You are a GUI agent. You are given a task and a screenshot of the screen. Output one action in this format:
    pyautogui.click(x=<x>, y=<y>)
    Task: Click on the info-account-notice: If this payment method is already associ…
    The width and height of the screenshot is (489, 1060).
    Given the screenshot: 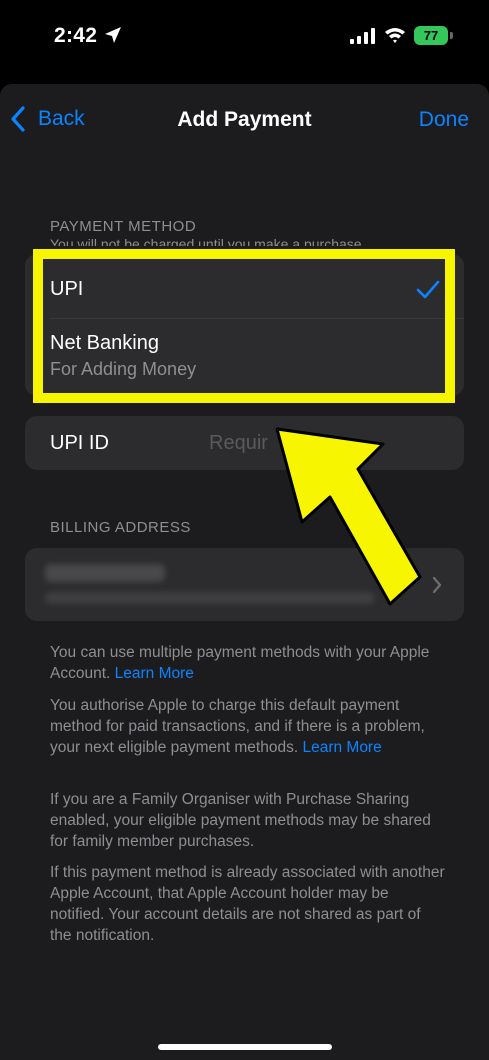 What is the action you would take?
    pyautogui.click(x=247, y=904)
    